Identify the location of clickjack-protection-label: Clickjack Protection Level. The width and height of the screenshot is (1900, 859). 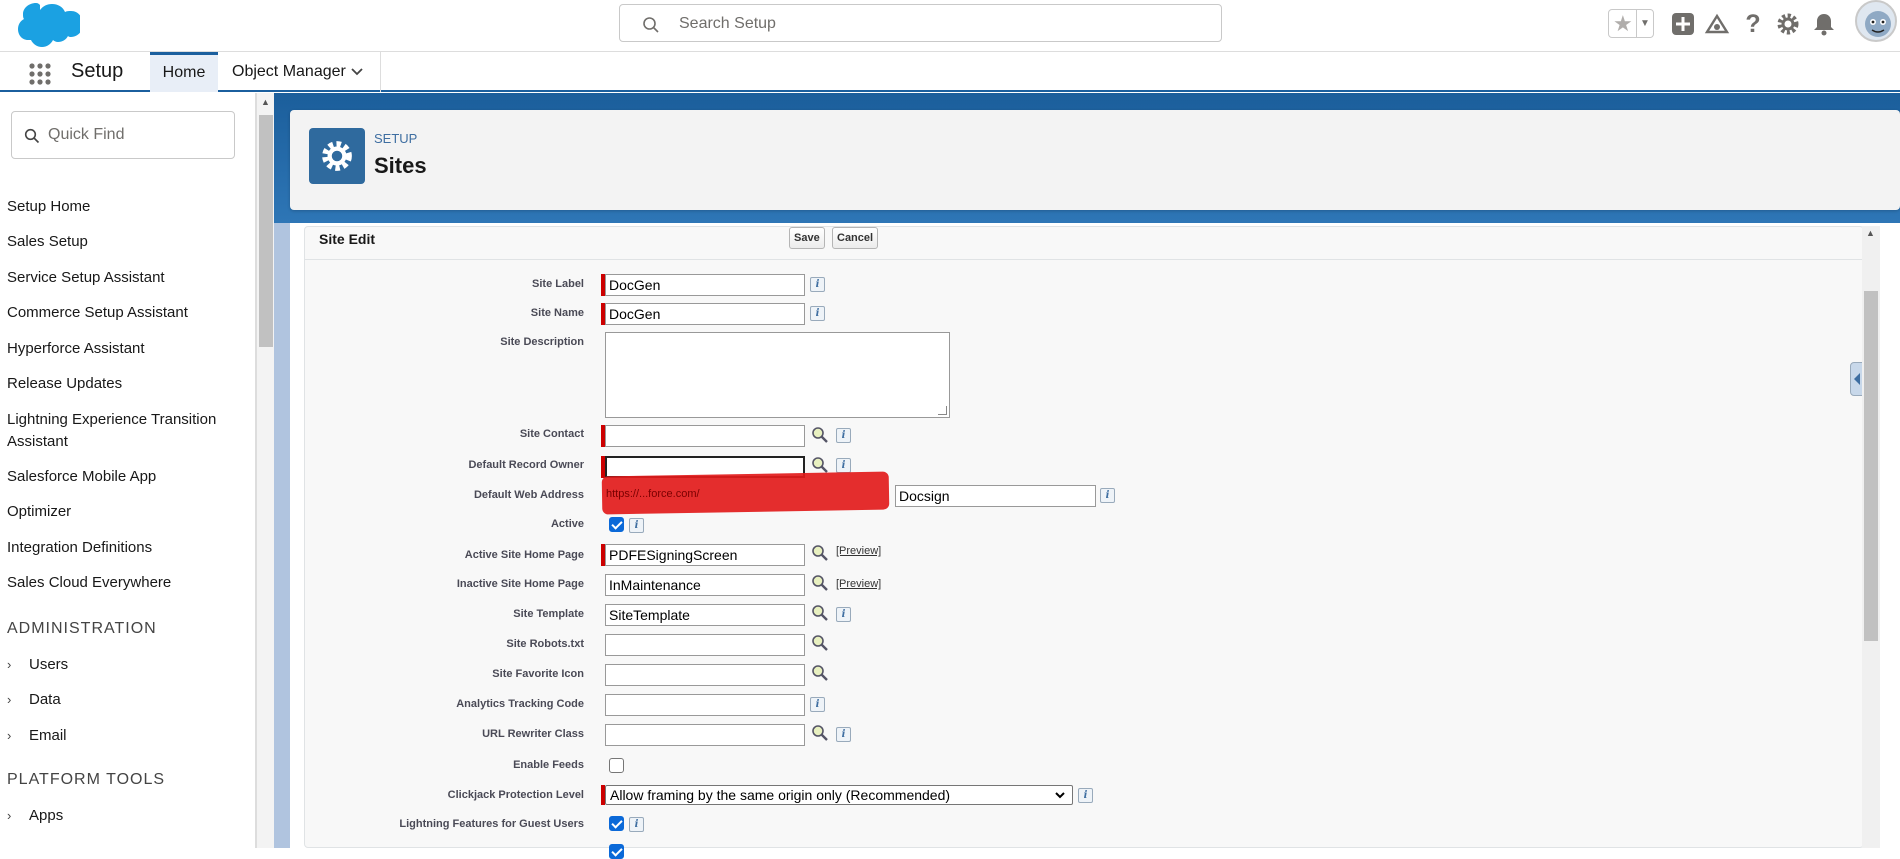
(515, 795).